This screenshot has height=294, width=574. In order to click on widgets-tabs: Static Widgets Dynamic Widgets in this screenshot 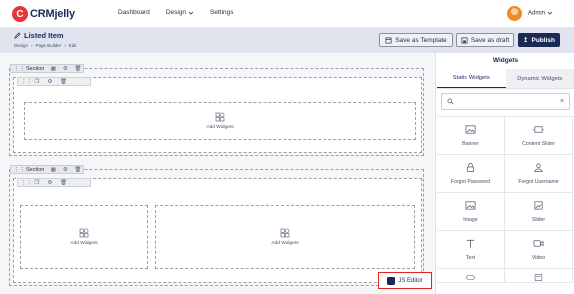, I will do `click(505, 79)`.